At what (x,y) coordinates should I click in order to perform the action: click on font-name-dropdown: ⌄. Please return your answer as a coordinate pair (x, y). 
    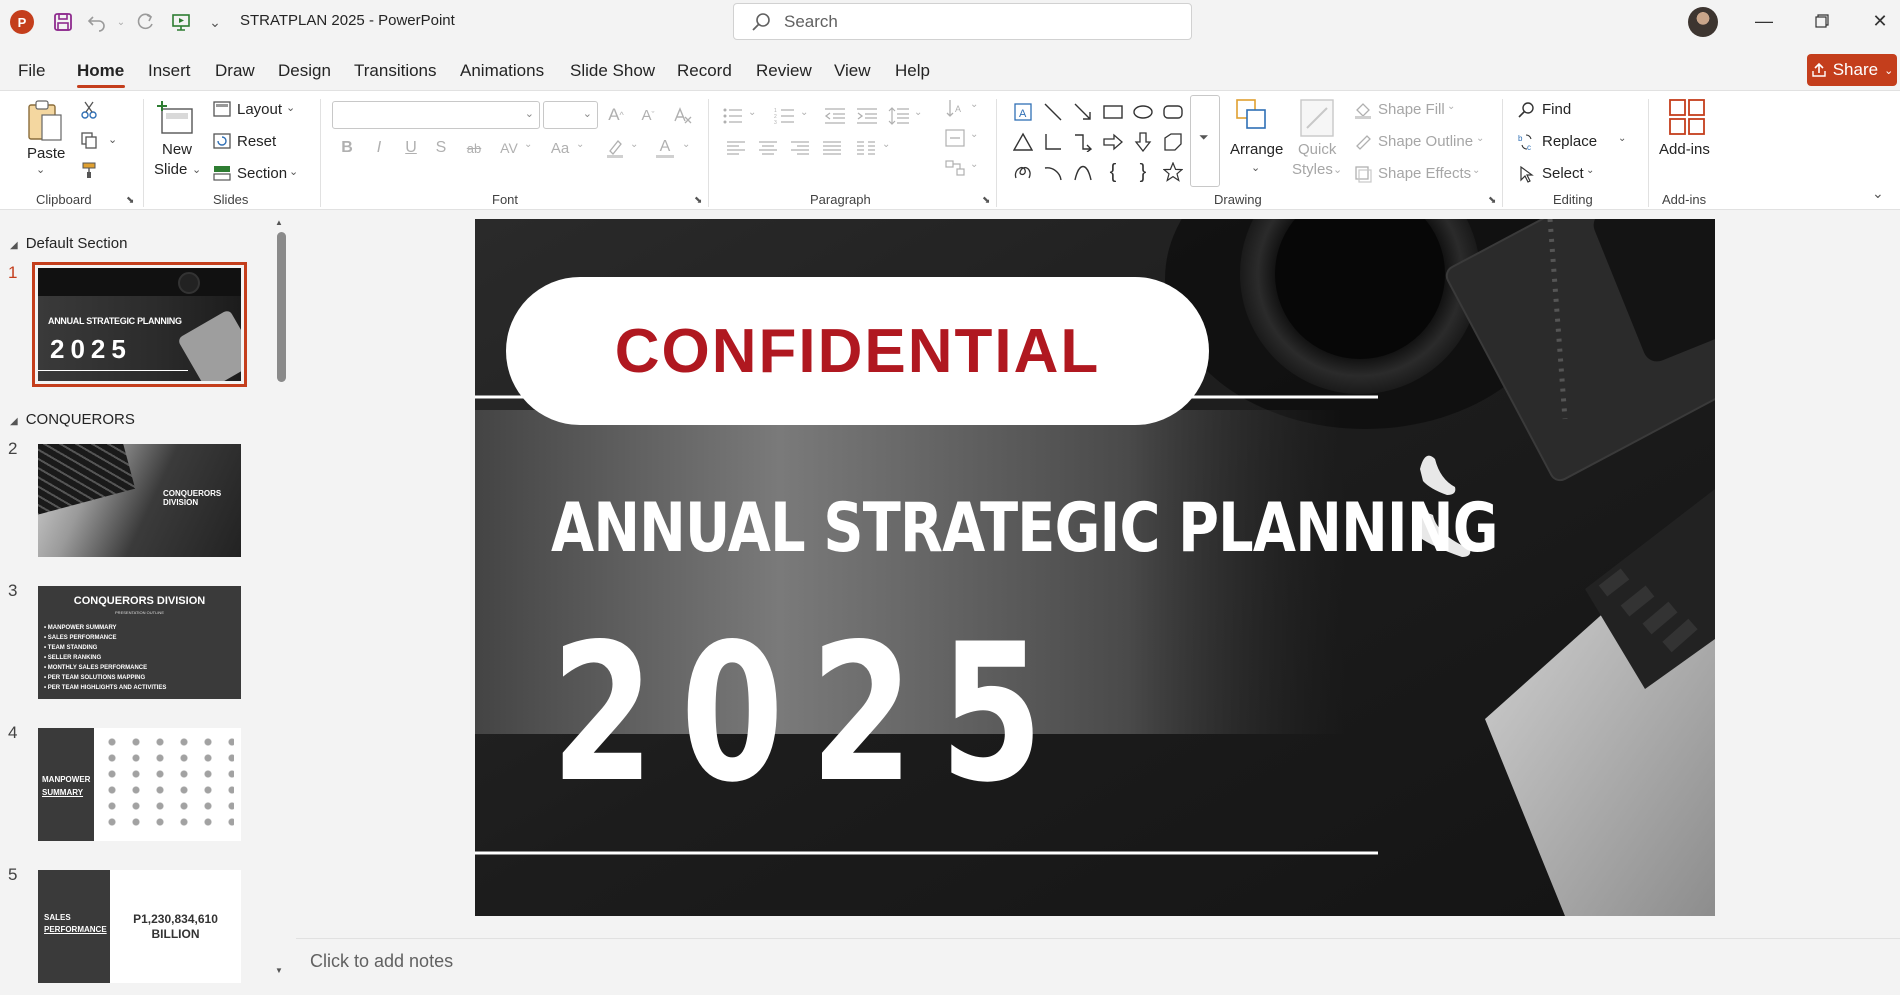
    Looking at the image, I should click on (436, 115).